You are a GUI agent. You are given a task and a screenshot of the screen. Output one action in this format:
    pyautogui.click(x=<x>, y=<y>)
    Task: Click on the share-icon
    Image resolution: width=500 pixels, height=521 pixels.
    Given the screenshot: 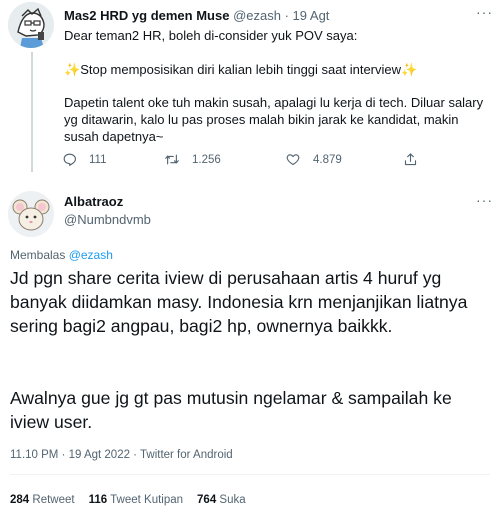 What is the action you would take?
    pyautogui.click(x=410, y=159)
    